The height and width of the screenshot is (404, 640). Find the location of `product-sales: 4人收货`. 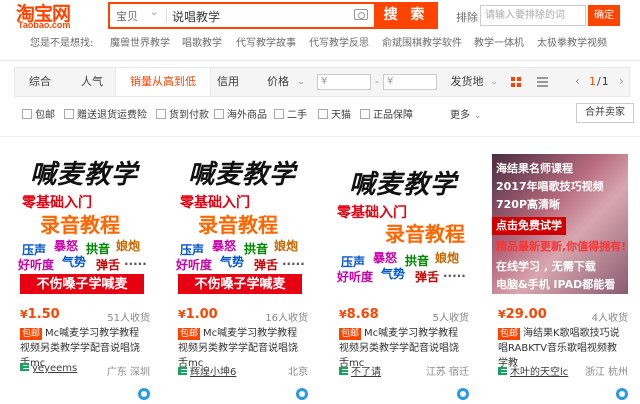

product-sales: 4人收货 is located at coordinates (609, 318).